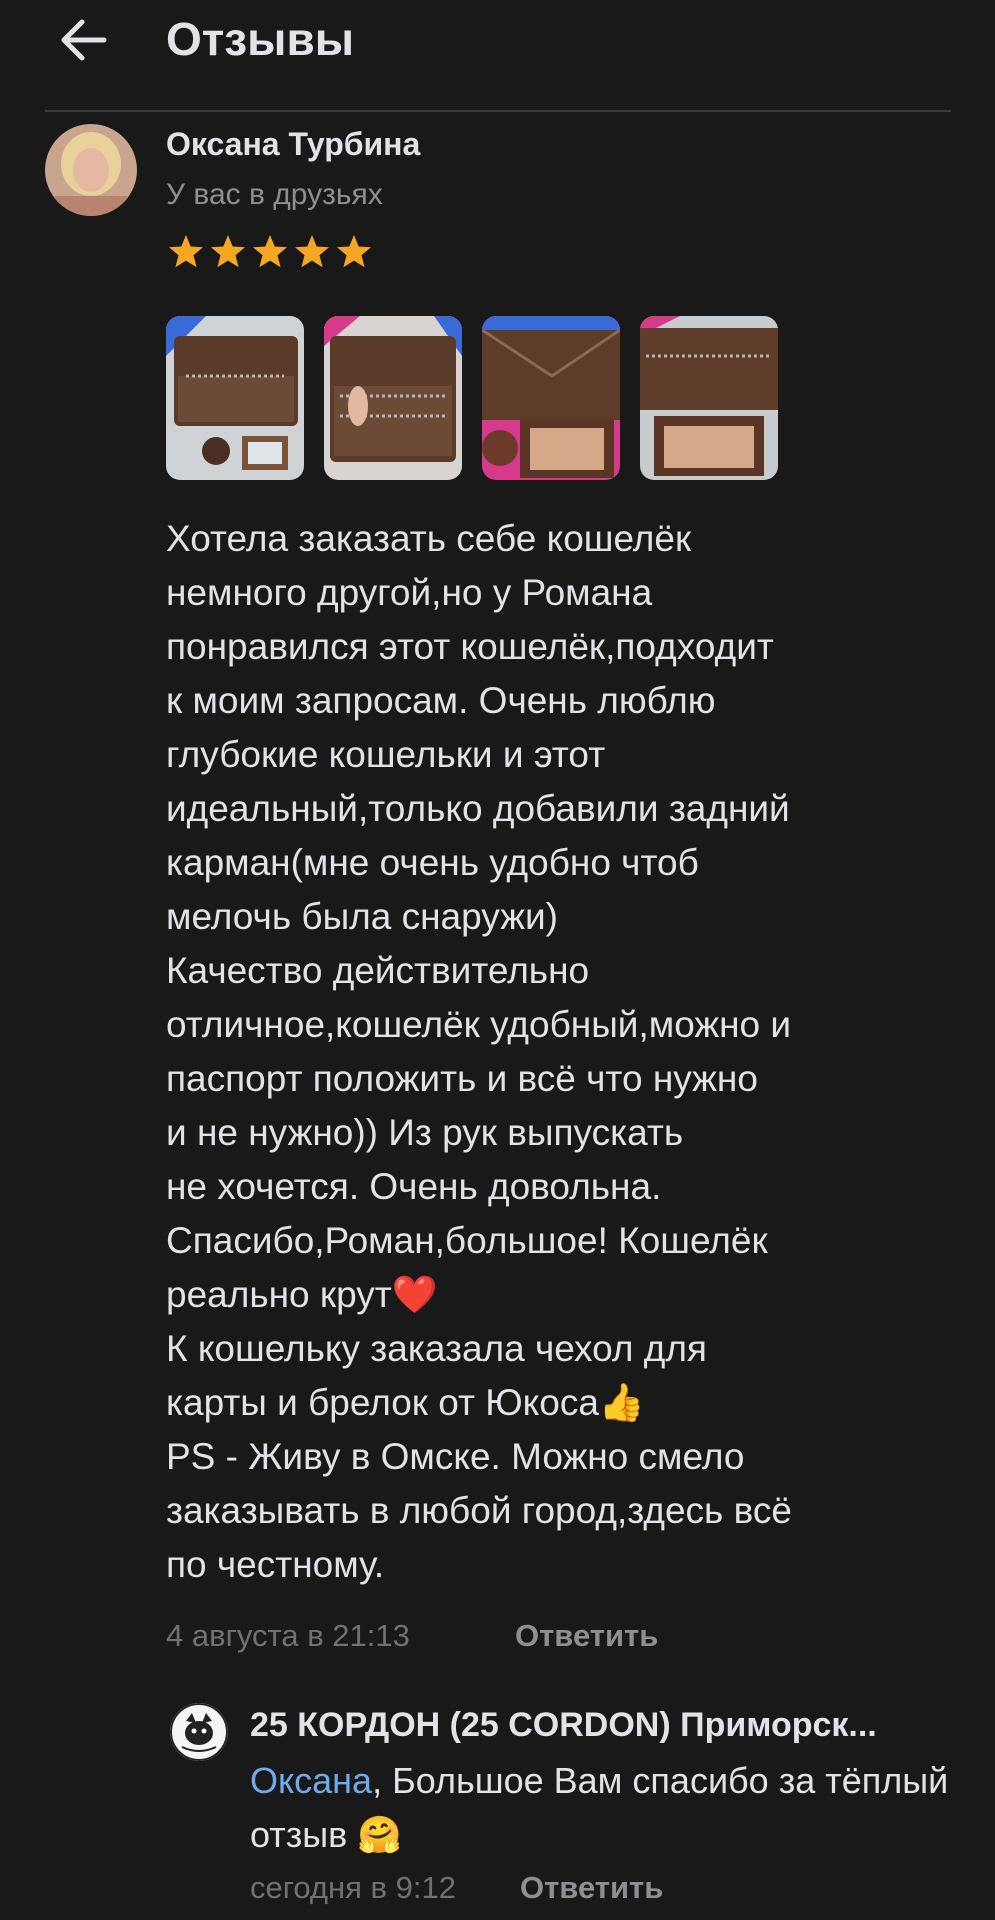 This screenshot has height=1920, width=995. I want to click on page-title: Отзывы, so click(260, 39).